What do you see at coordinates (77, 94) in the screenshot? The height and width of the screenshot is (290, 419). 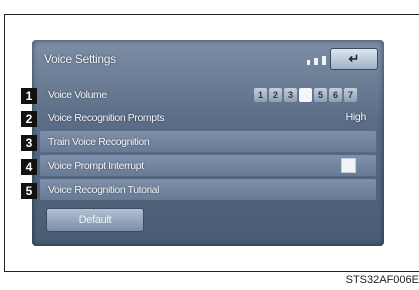 I see `voice-volume-label: Voice Volume` at bounding box center [77, 94].